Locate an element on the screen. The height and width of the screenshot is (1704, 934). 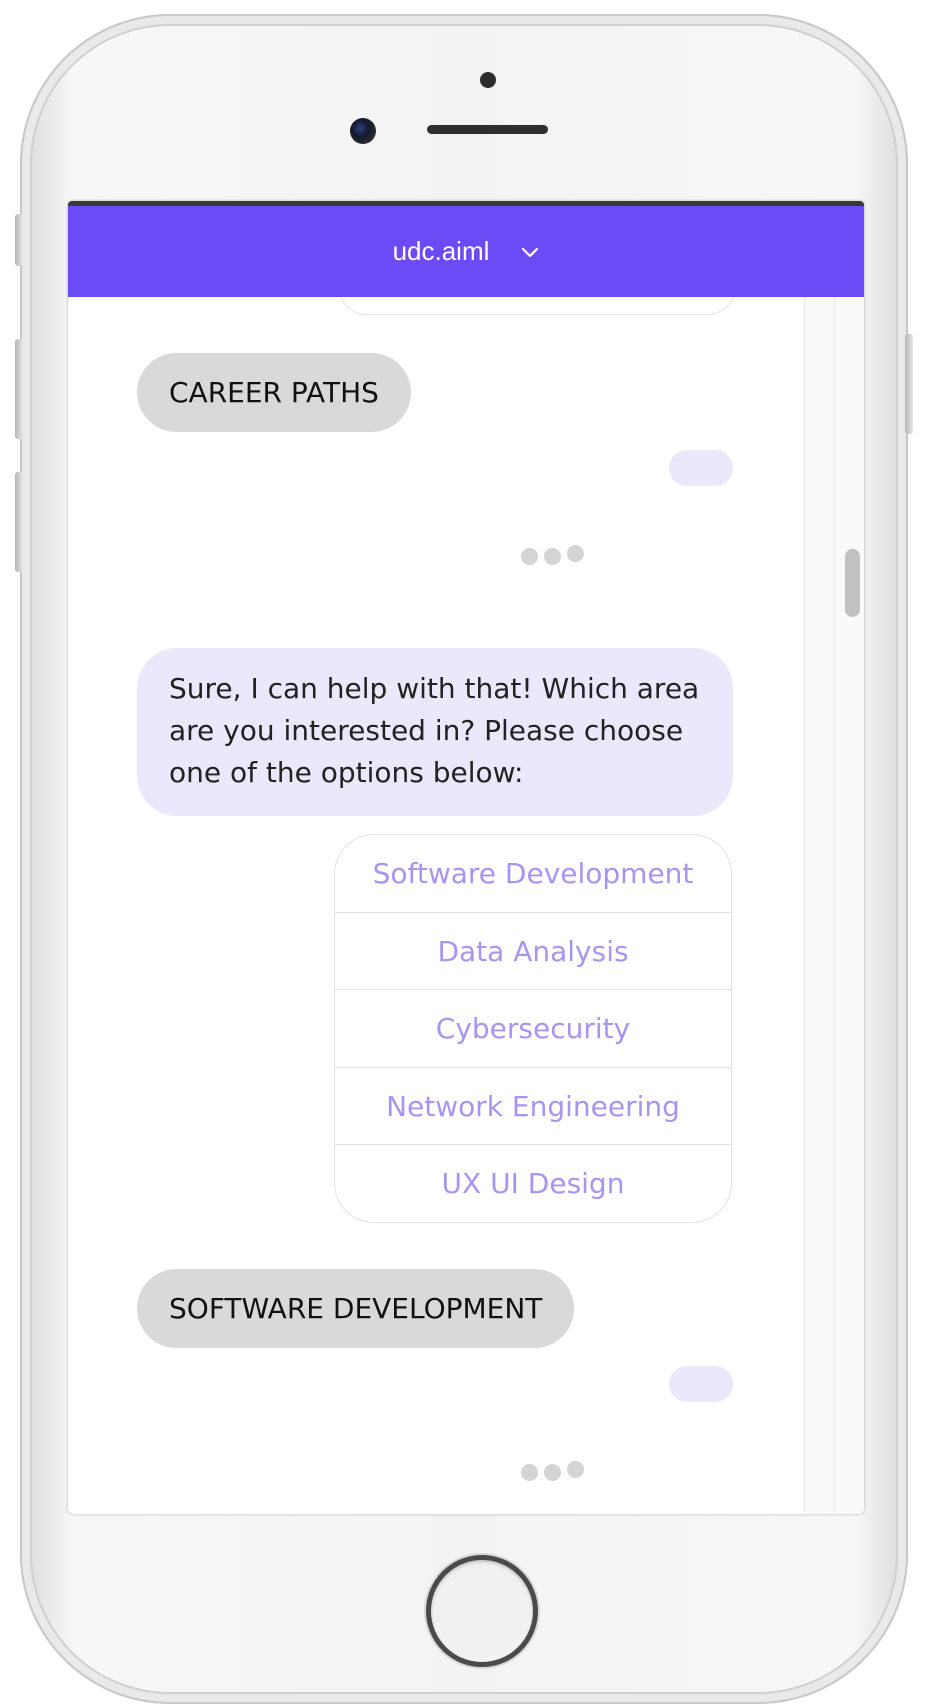
scrollbar-thumb is located at coordinates (852, 583).